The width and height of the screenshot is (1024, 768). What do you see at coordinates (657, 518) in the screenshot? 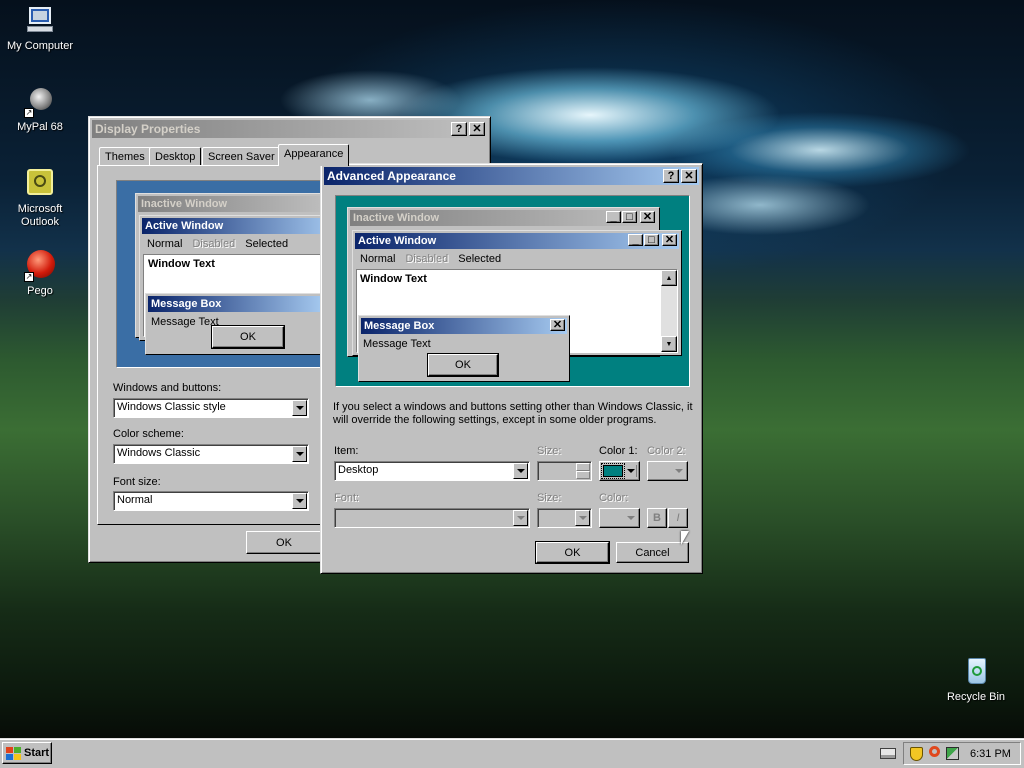
I see `bold-button: B` at bounding box center [657, 518].